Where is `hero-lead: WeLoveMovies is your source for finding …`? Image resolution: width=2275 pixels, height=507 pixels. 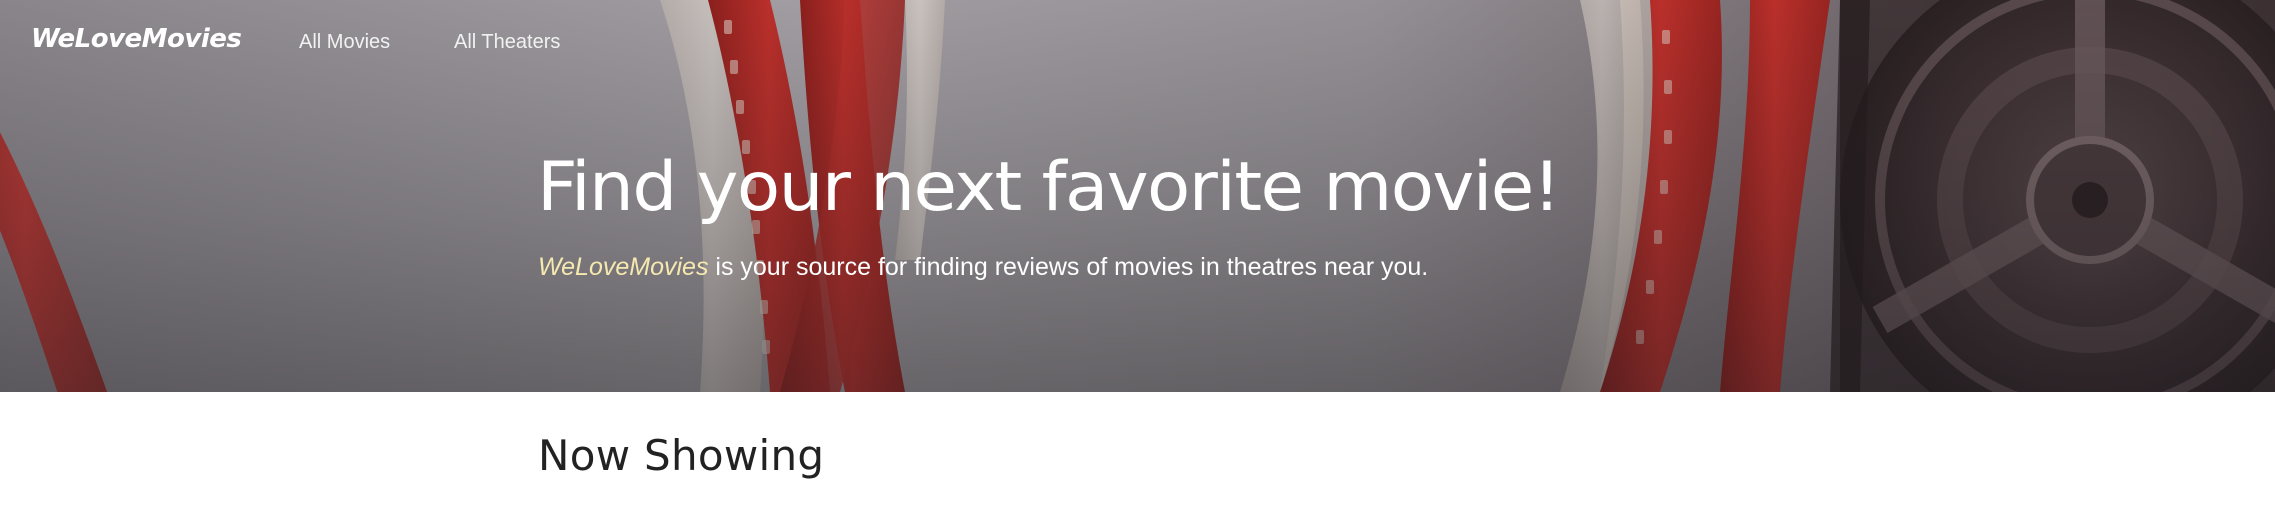 hero-lead: WeLoveMovies is your source for finding … is located at coordinates (983, 267).